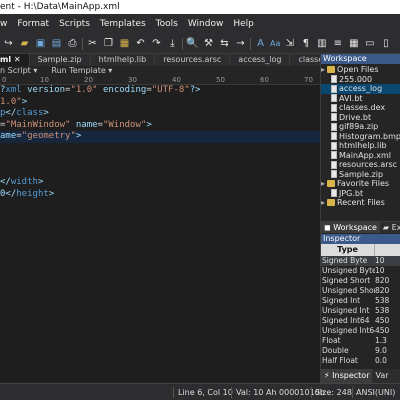  I want to click on tile-icon: ▦, so click(353, 43).